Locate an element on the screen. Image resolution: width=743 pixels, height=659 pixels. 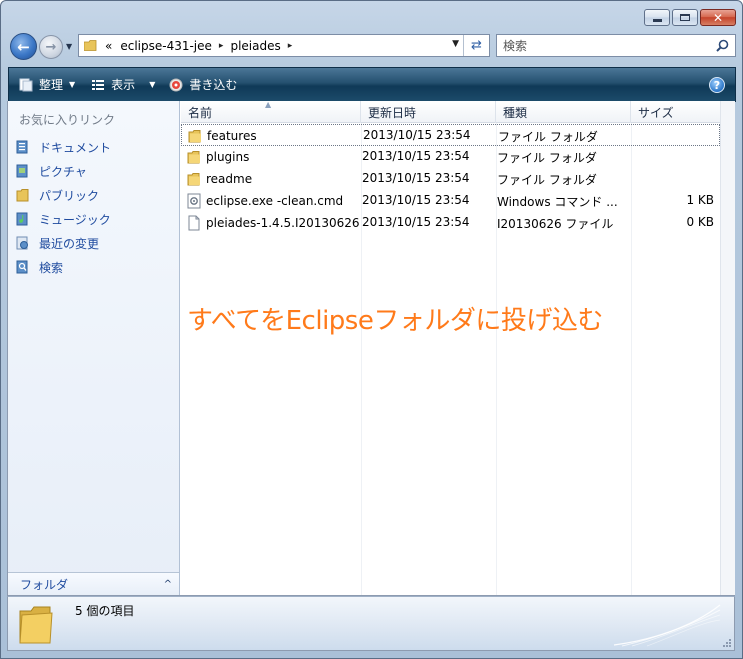
file-name: features is located at coordinates (232, 136).